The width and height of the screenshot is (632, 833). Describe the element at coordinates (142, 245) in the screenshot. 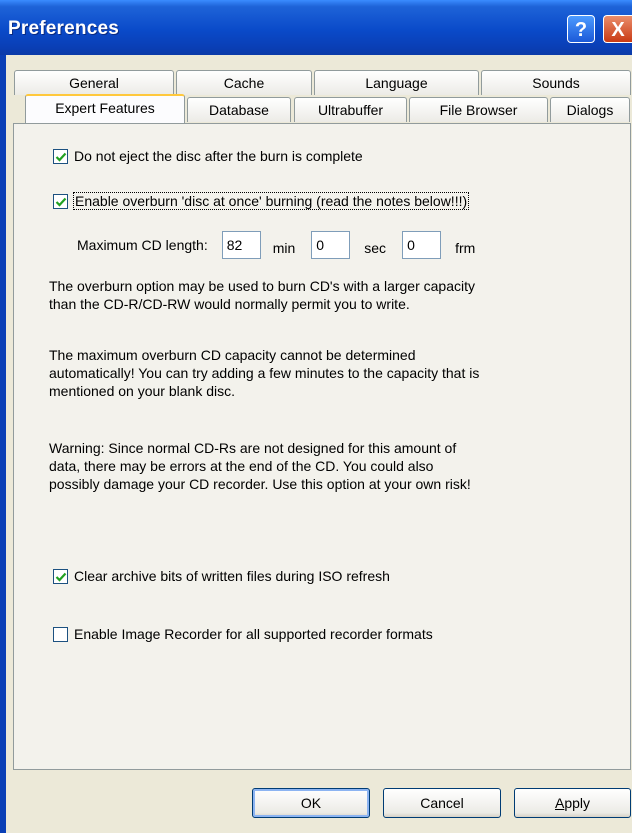

I see `max-cd-length-label: Maximum CD length:` at that location.